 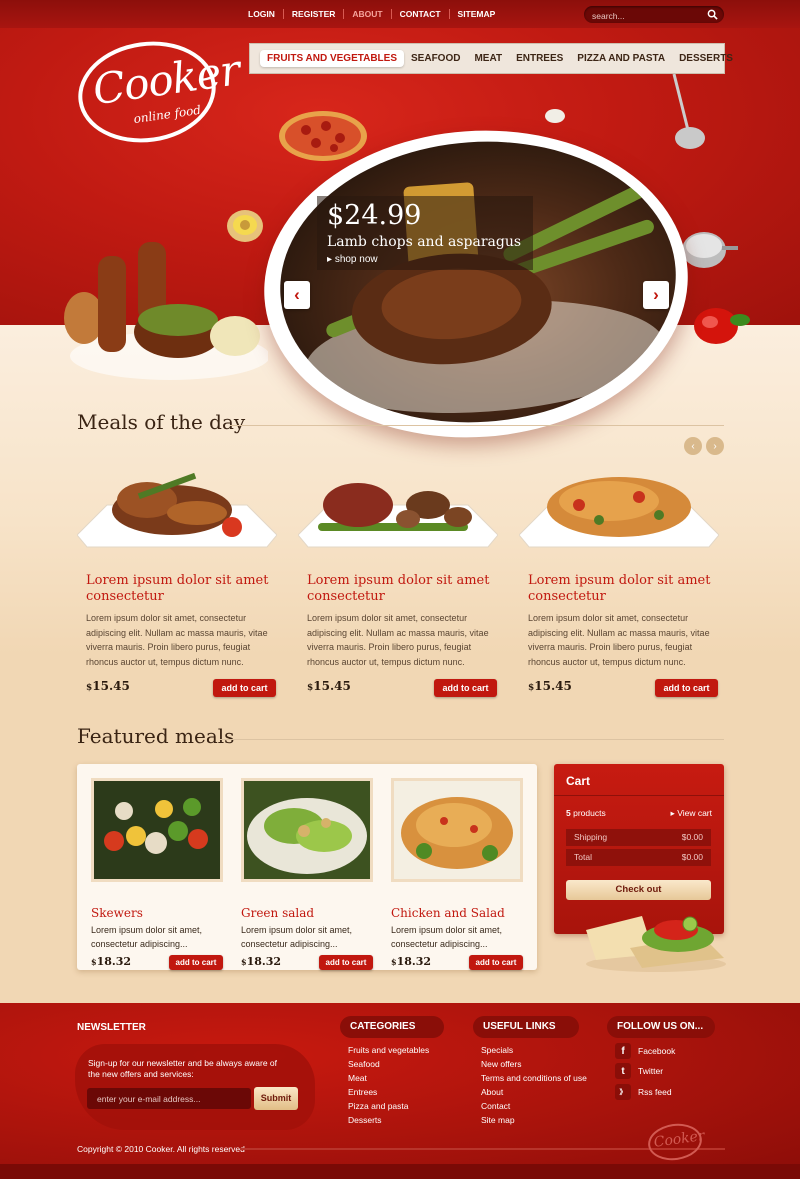 I want to click on footer-link: Specials, so click(x=534, y=1050).